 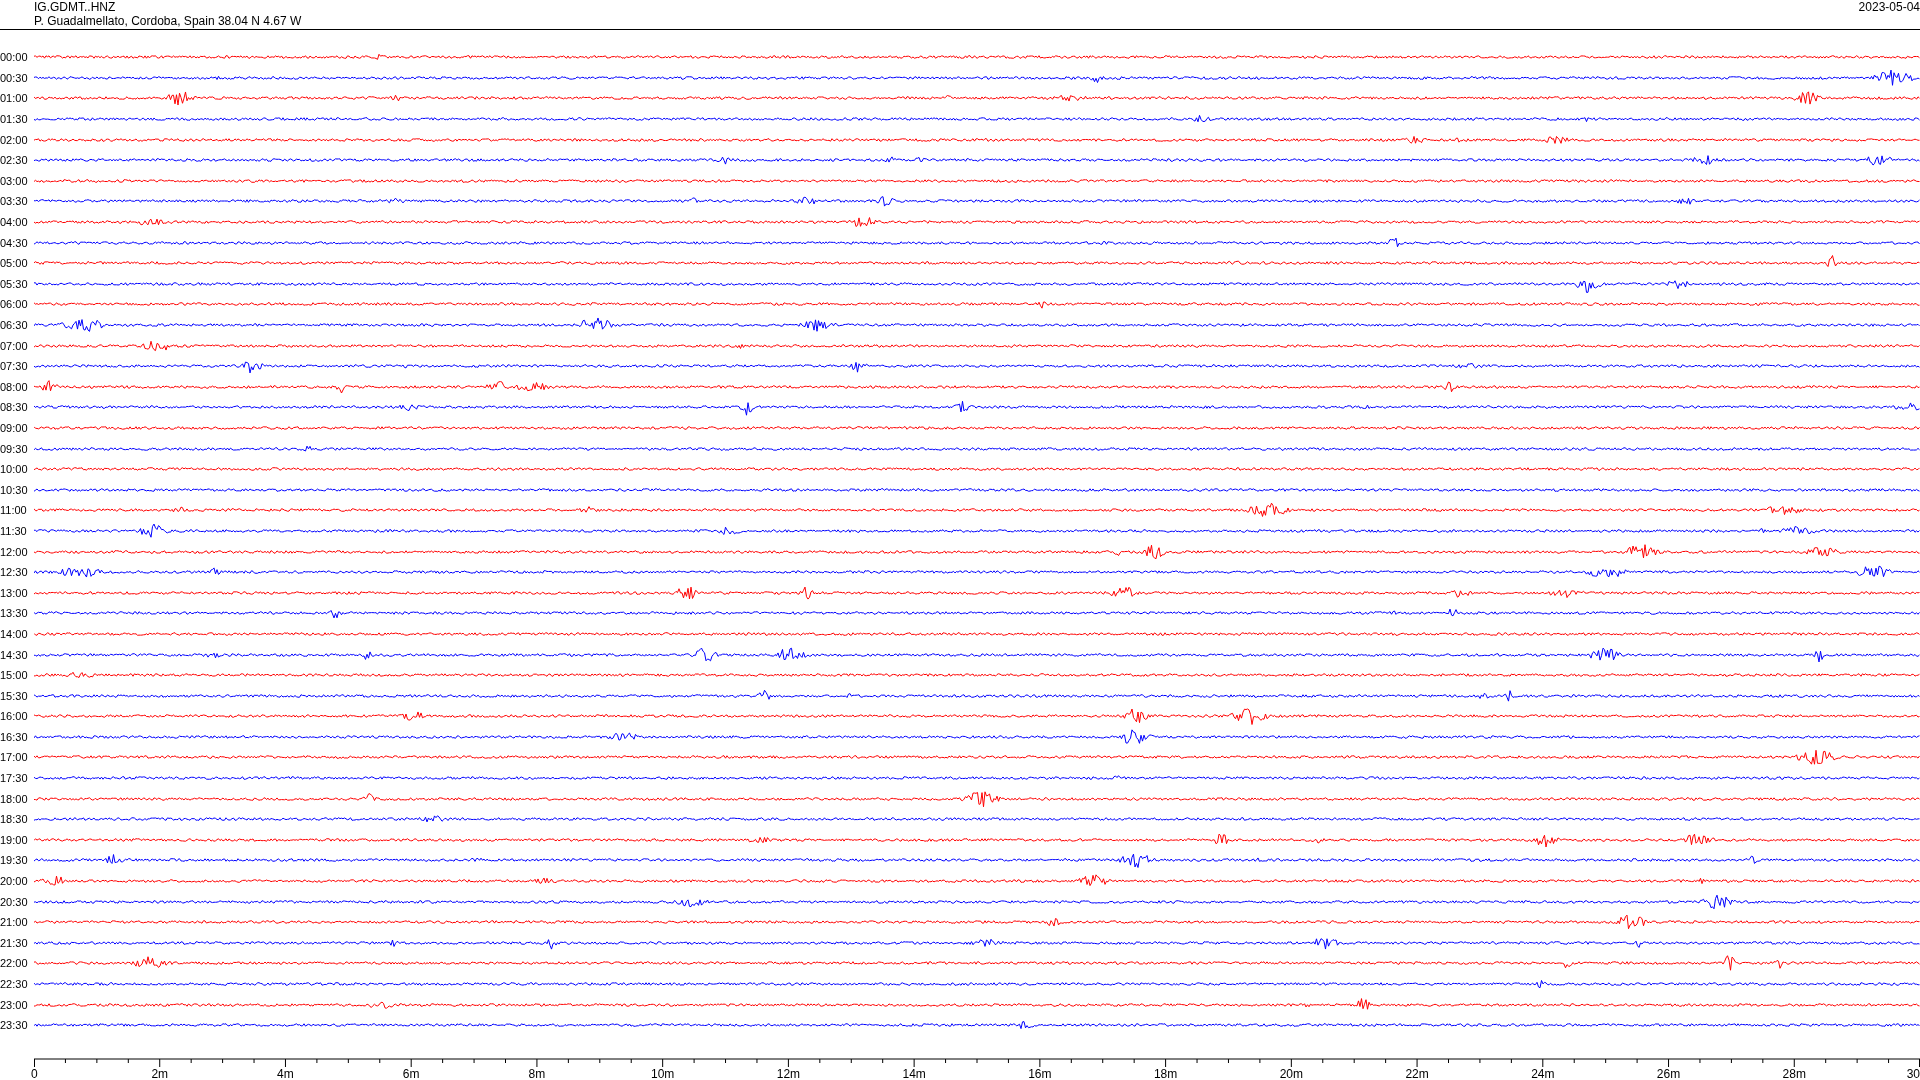 What do you see at coordinates (14, 819) in the screenshot?
I see `time-label: 18:30` at bounding box center [14, 819].